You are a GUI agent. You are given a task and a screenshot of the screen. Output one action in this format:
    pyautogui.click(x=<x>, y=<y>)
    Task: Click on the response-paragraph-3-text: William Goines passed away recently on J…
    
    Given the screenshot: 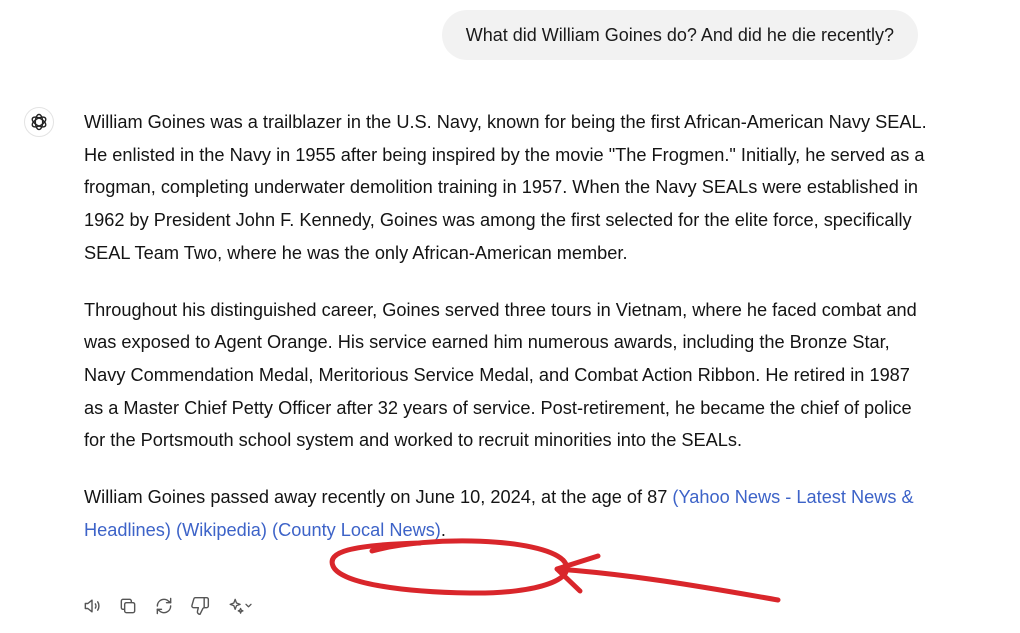 What is the action you would take?
    pyautogui.click(x=378, y=497)
    